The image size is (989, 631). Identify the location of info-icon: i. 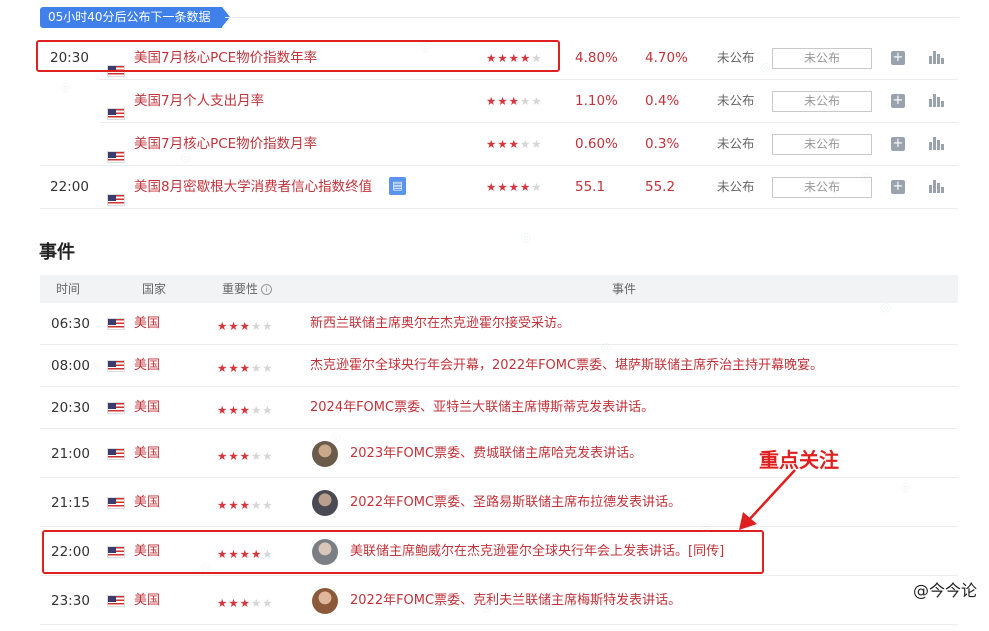
(267, 289).